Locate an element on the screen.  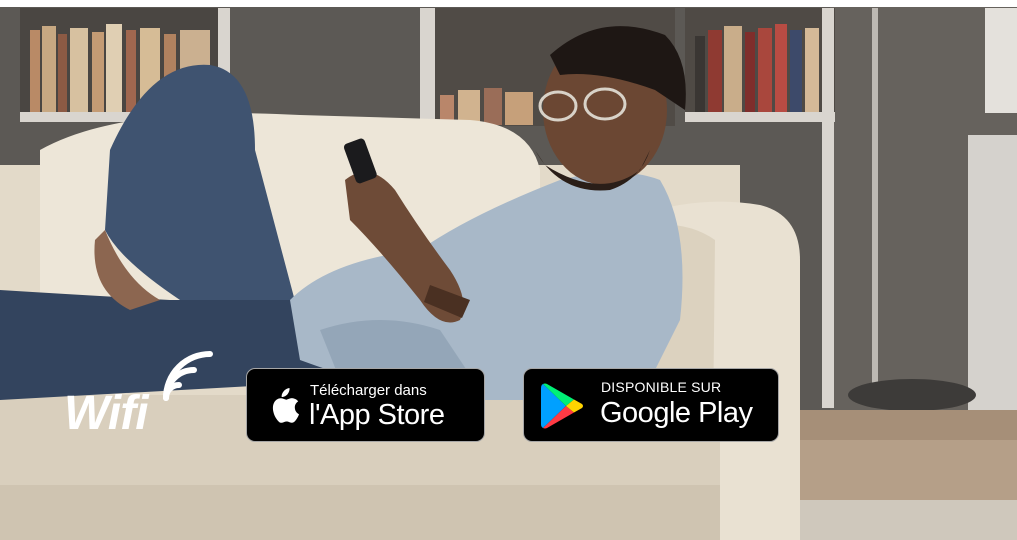
app-store-big-text: l'App Store is located at coordinates (377, 415).